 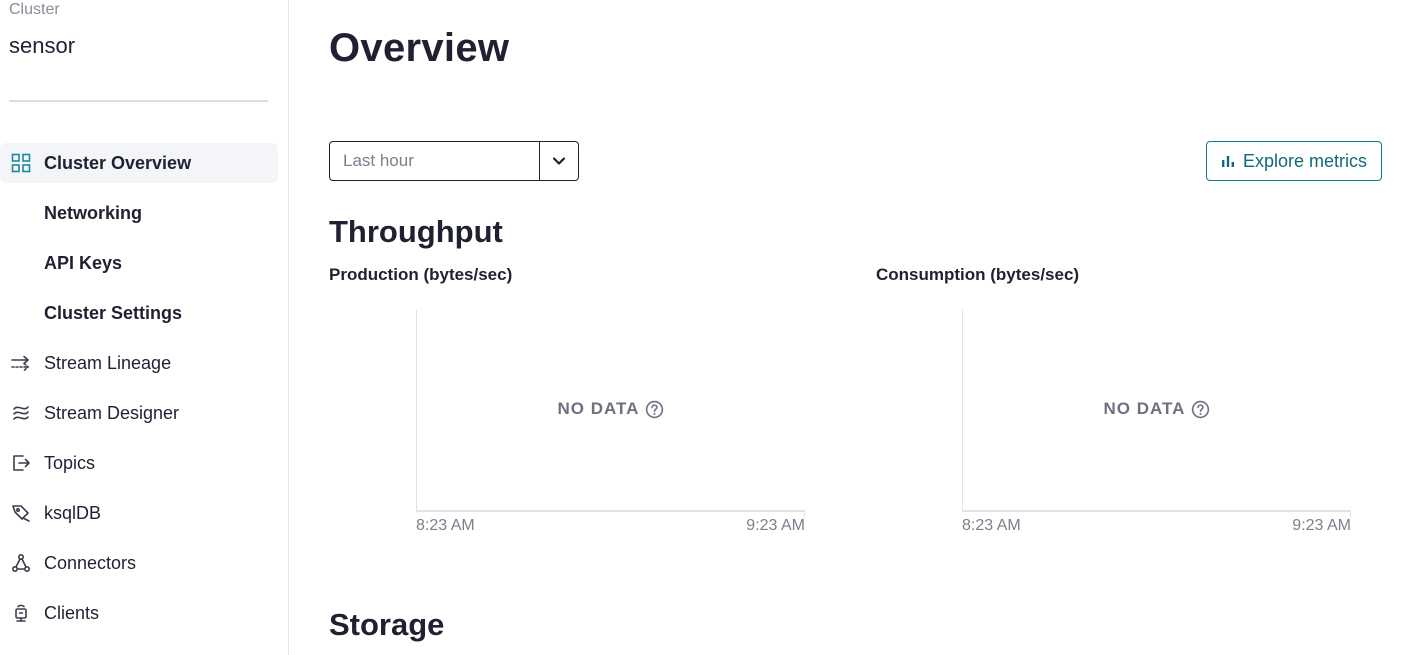 I want to click on sidebar-item-label: Connectors, so click(x=90, y=563).